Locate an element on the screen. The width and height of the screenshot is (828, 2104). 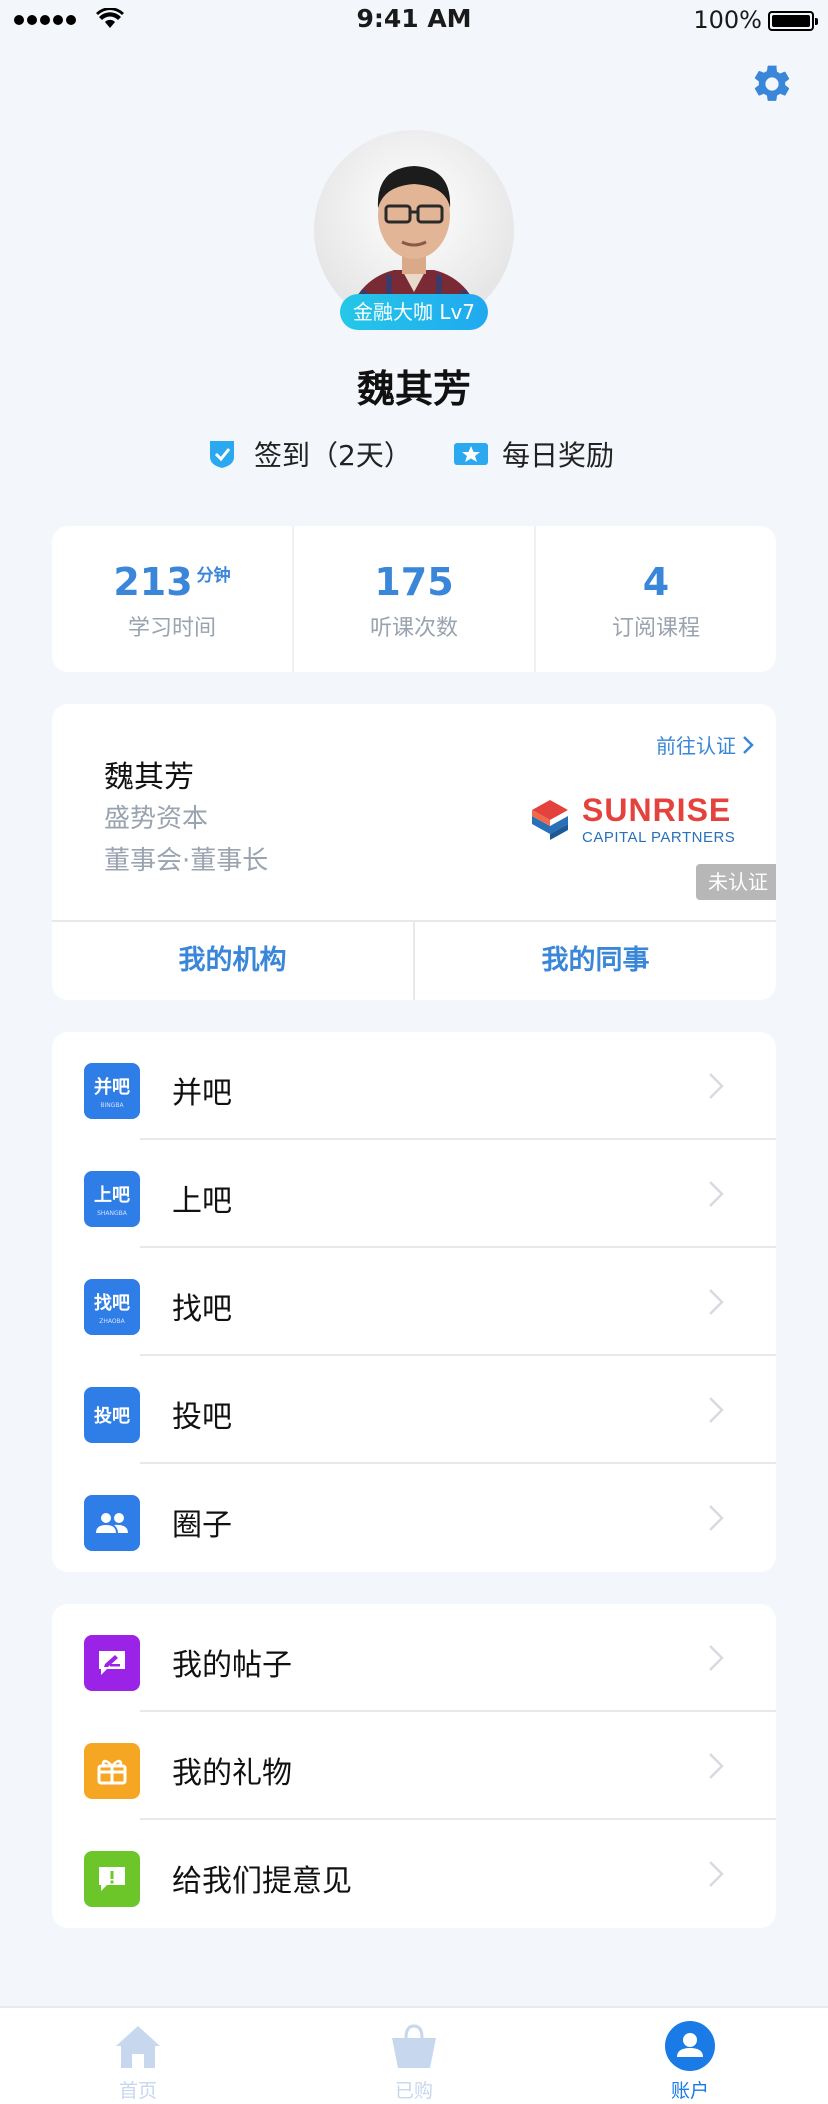
personal-menu: 我的帖子 我的礼物 给我们提意见 is located at coordinates (414, 1766).